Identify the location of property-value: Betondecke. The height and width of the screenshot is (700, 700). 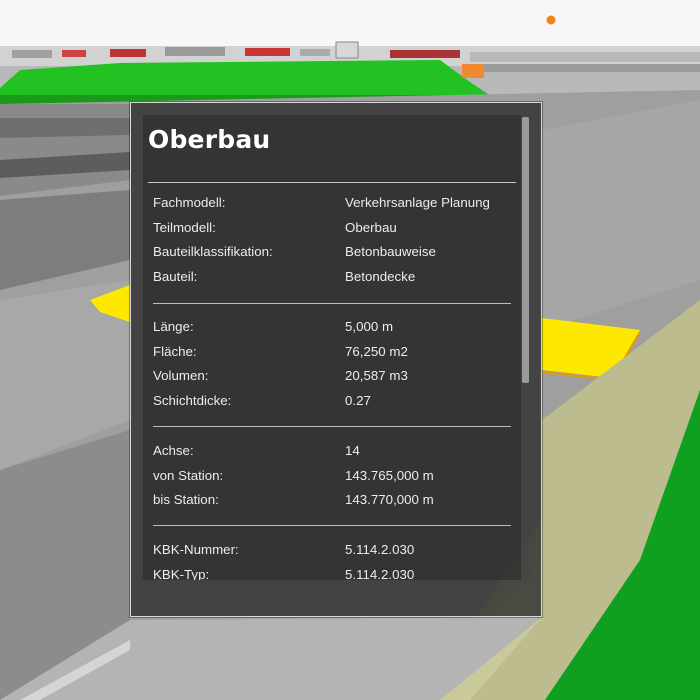
(380, 276).